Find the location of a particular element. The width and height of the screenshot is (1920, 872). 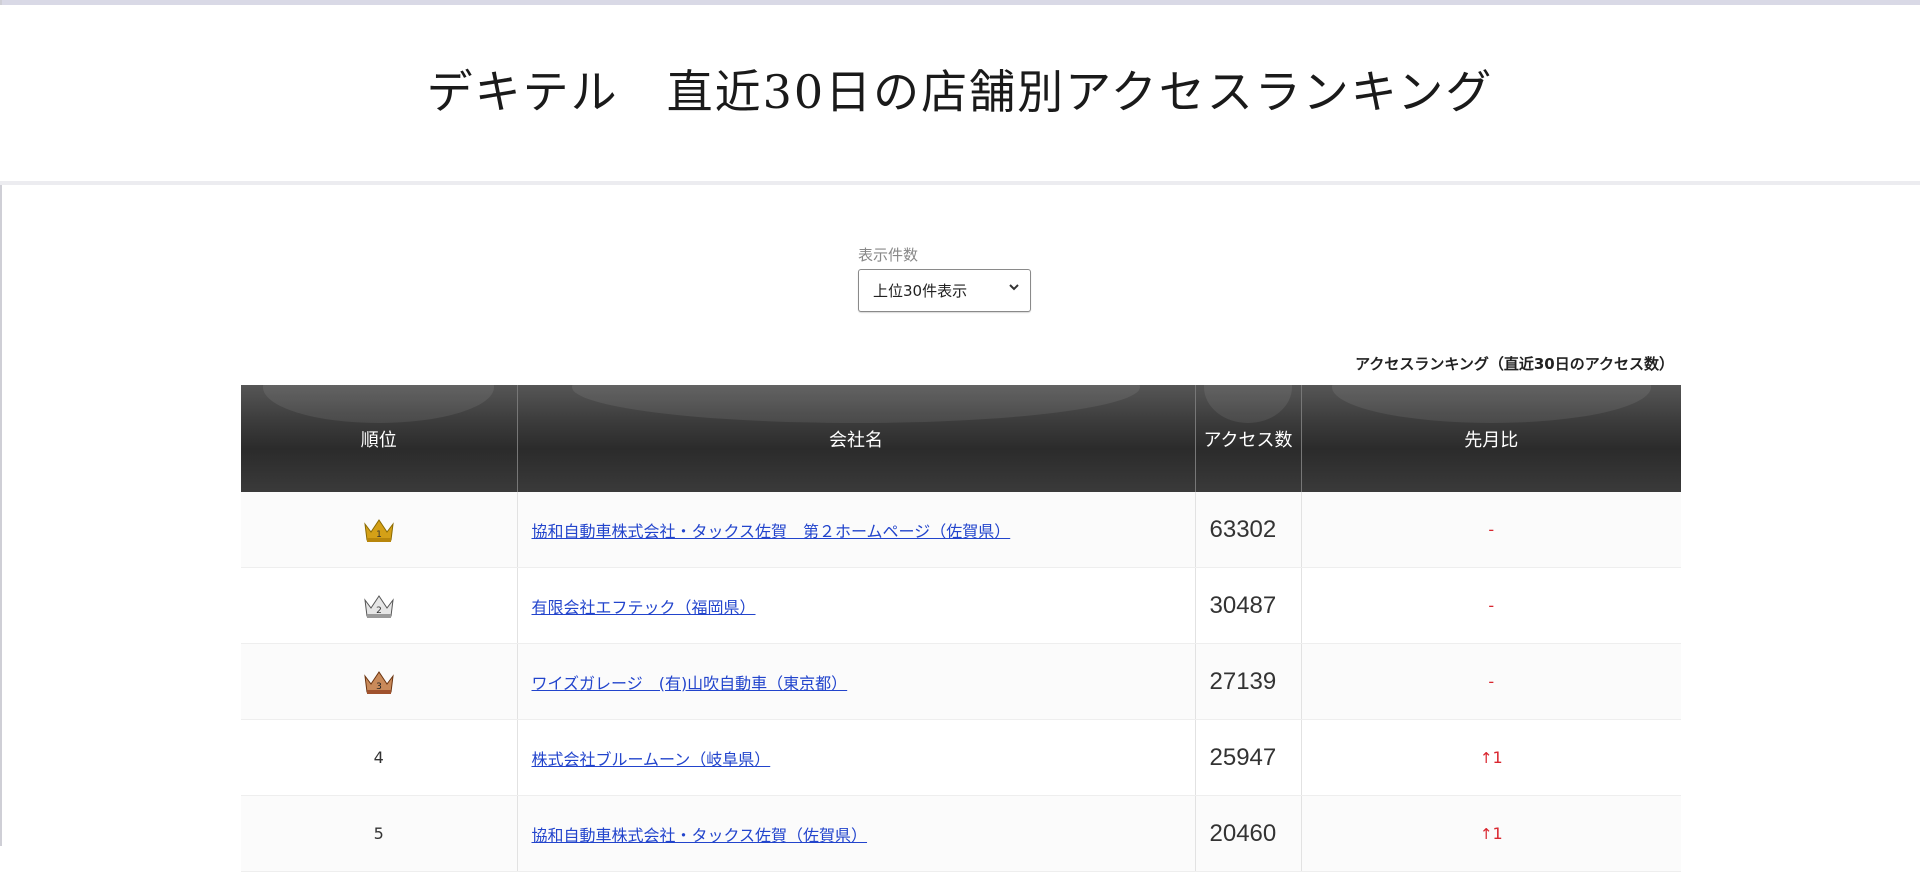

svg-text: 3 is located at coordinates (379, 687).